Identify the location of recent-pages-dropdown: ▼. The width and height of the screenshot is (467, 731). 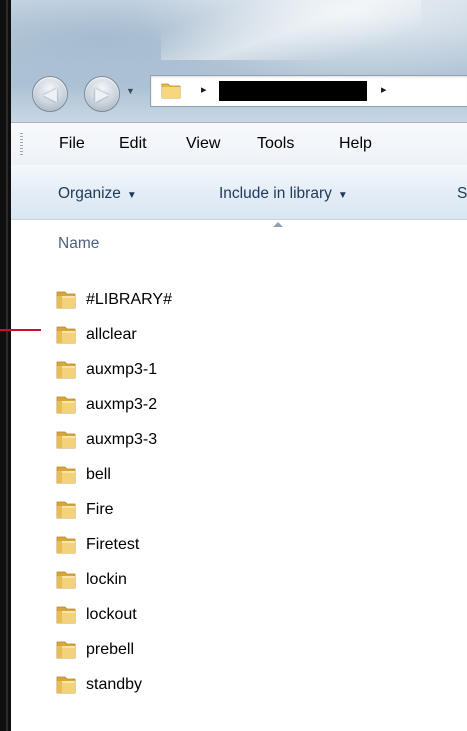
(131, 92).